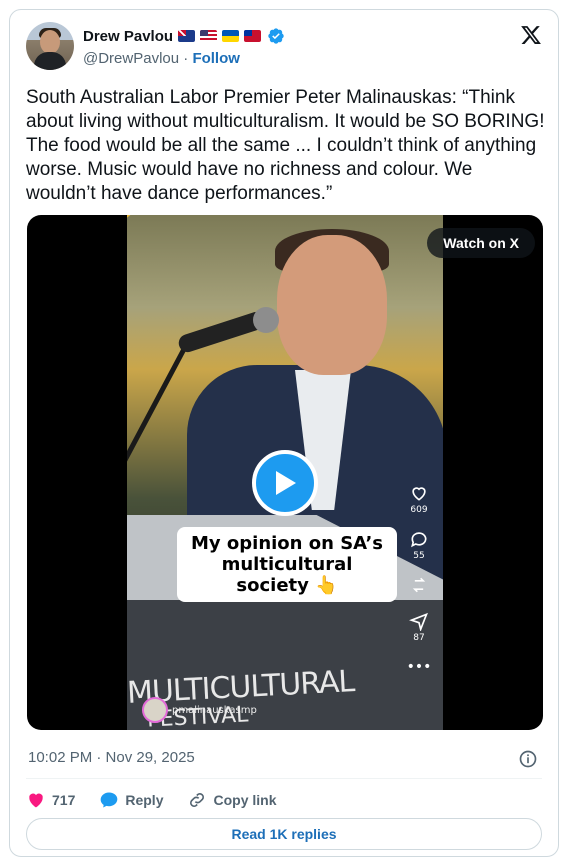  What do you see at coordinates (528, 759) in the screenshot?
I see `info-icon` at bounding box center [528, 759].